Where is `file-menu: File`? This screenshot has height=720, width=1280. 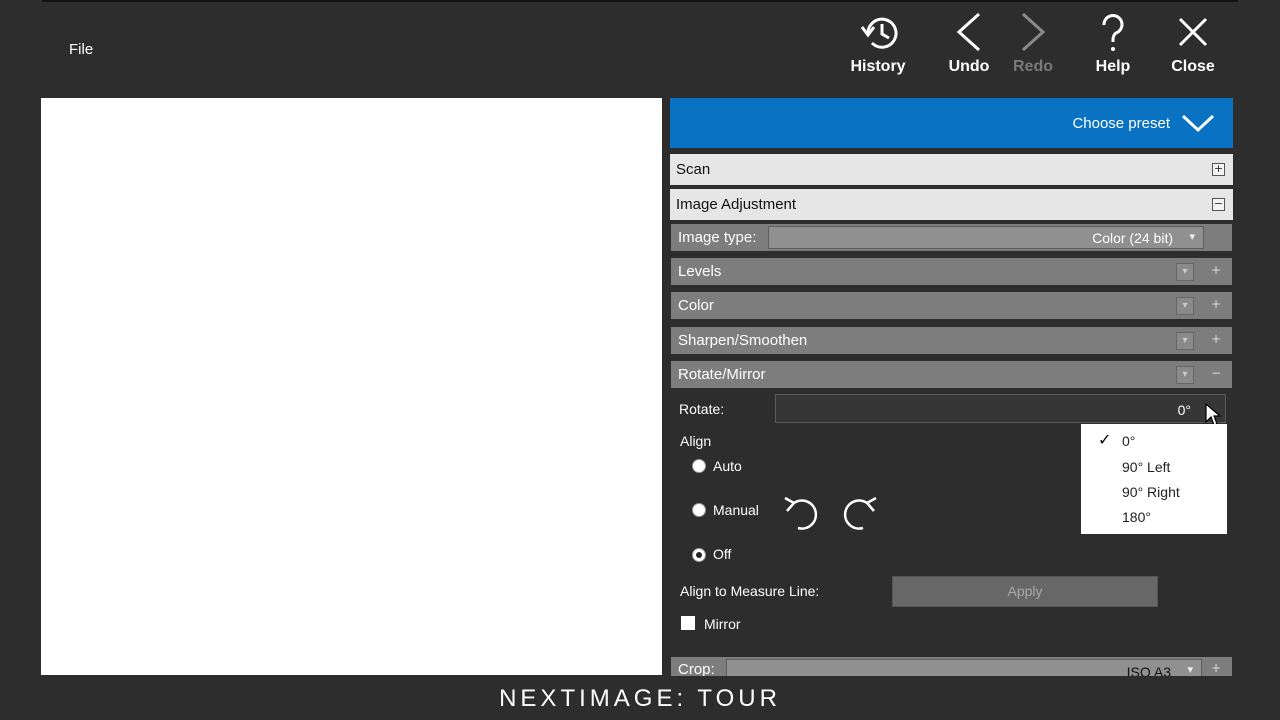 file-menu: File is located at coordinates (81, 49).